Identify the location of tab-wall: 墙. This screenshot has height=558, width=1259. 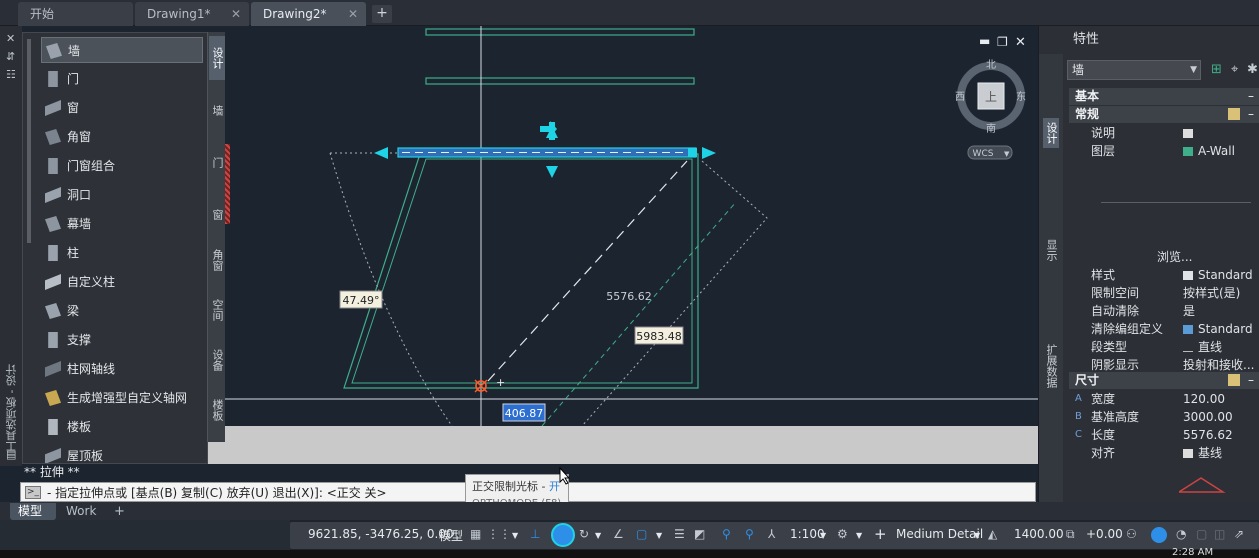
(217, 110).